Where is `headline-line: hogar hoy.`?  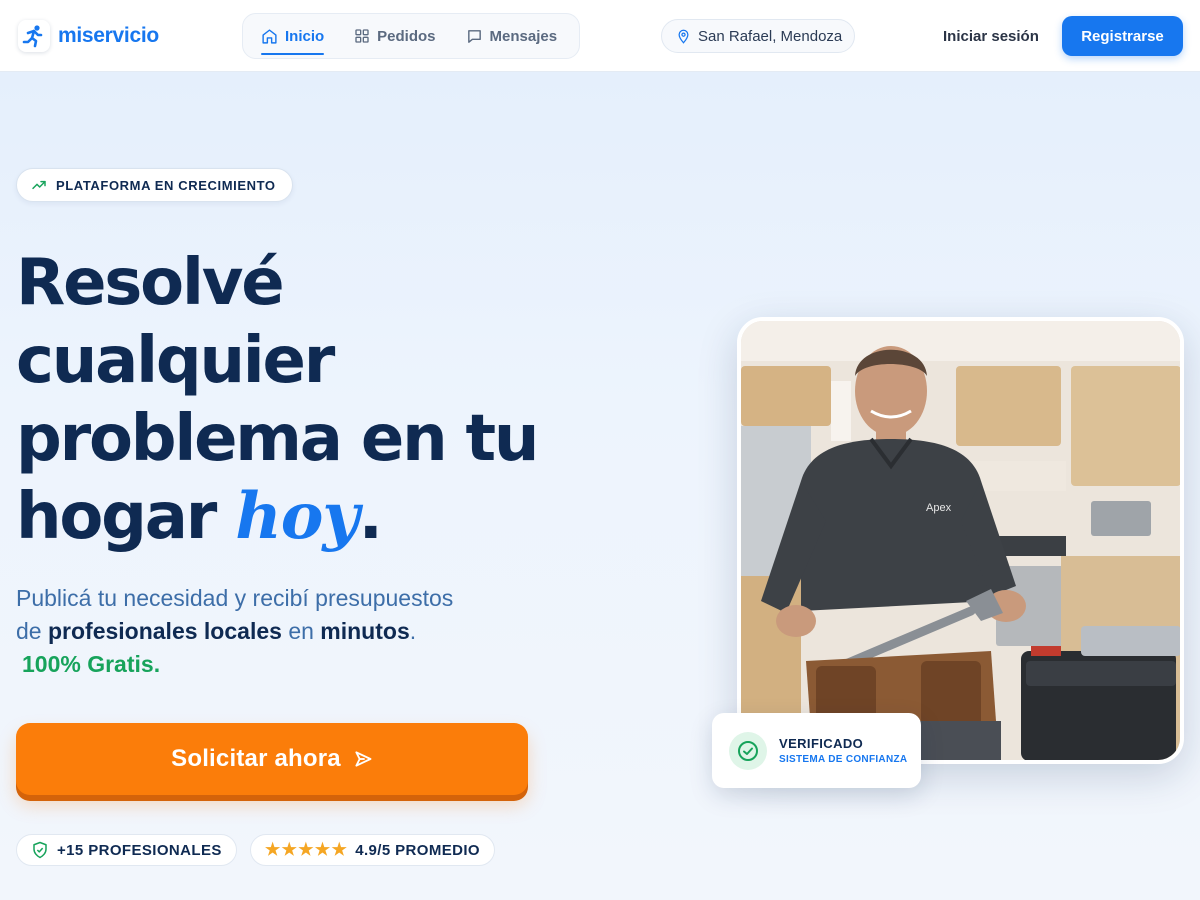
headline-line: hogar hoy. is located at coordinates (326, 517).